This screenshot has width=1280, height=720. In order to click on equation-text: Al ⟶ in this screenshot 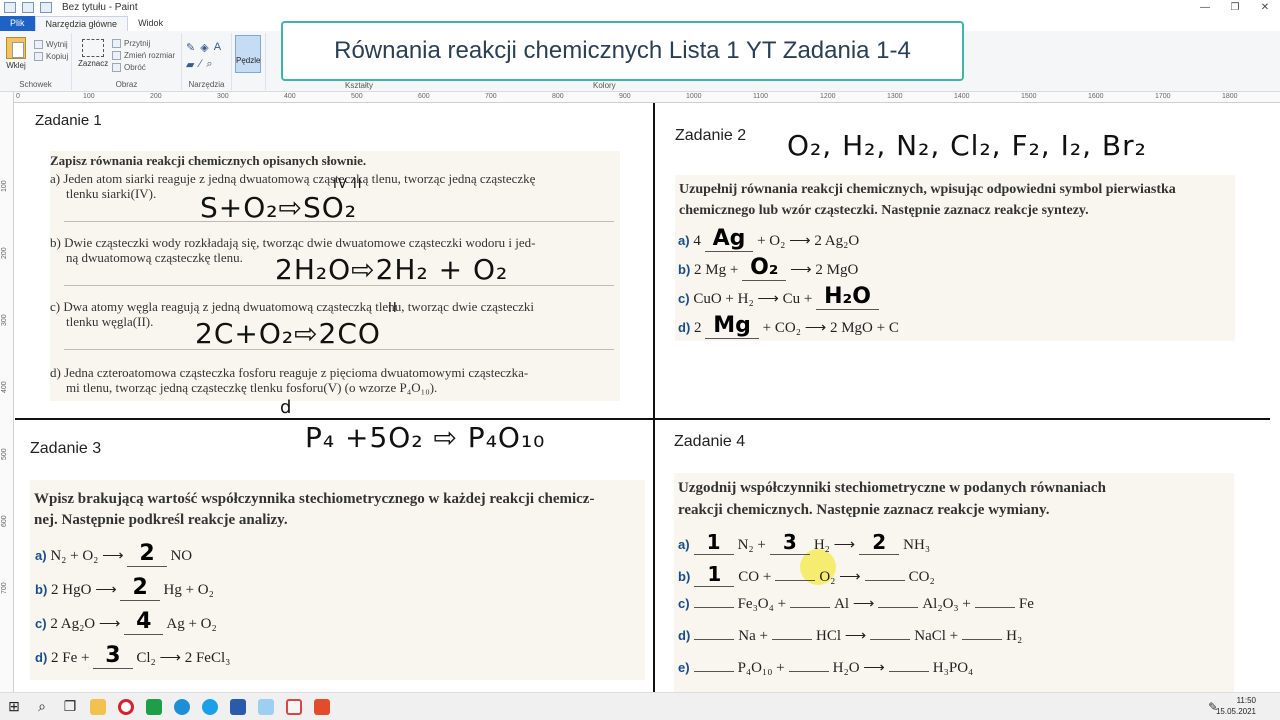, I will do `click(854, 604)`.